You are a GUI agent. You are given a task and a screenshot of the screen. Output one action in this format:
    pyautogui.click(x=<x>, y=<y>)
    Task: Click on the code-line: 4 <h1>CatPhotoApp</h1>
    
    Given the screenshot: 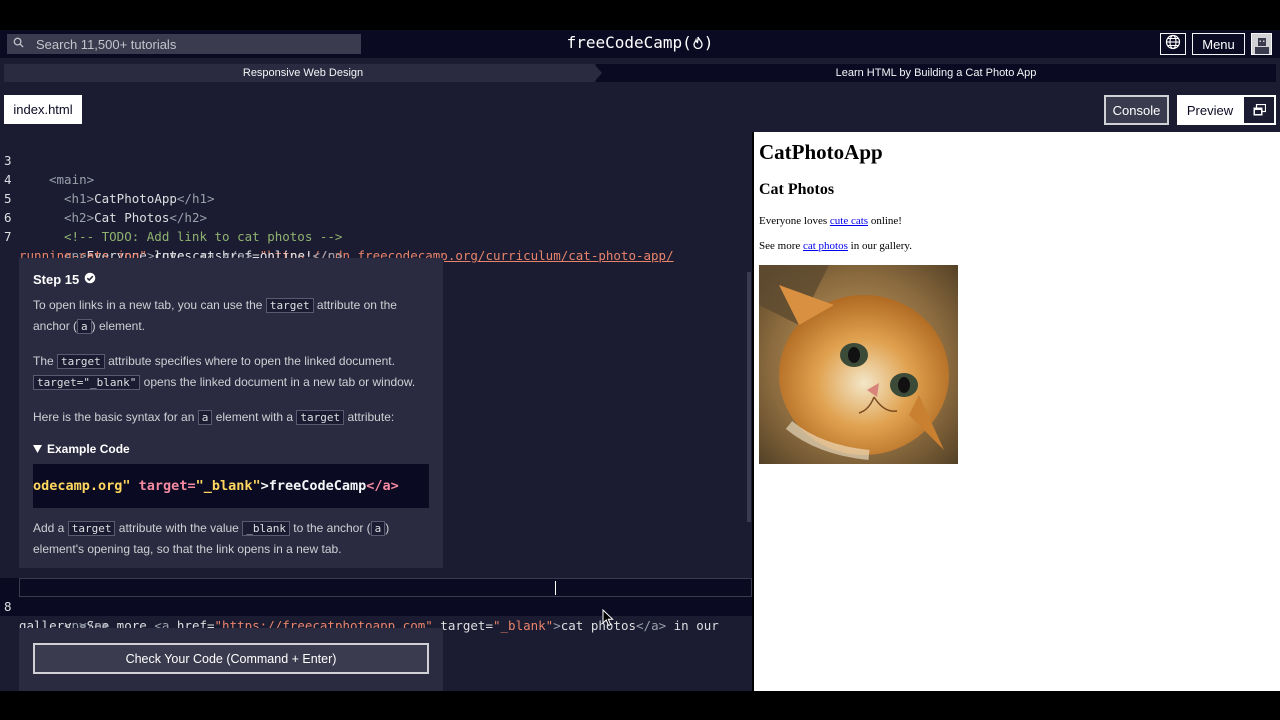 What is the action you would take?
    pyautogui.click(x=376, y=178)
    